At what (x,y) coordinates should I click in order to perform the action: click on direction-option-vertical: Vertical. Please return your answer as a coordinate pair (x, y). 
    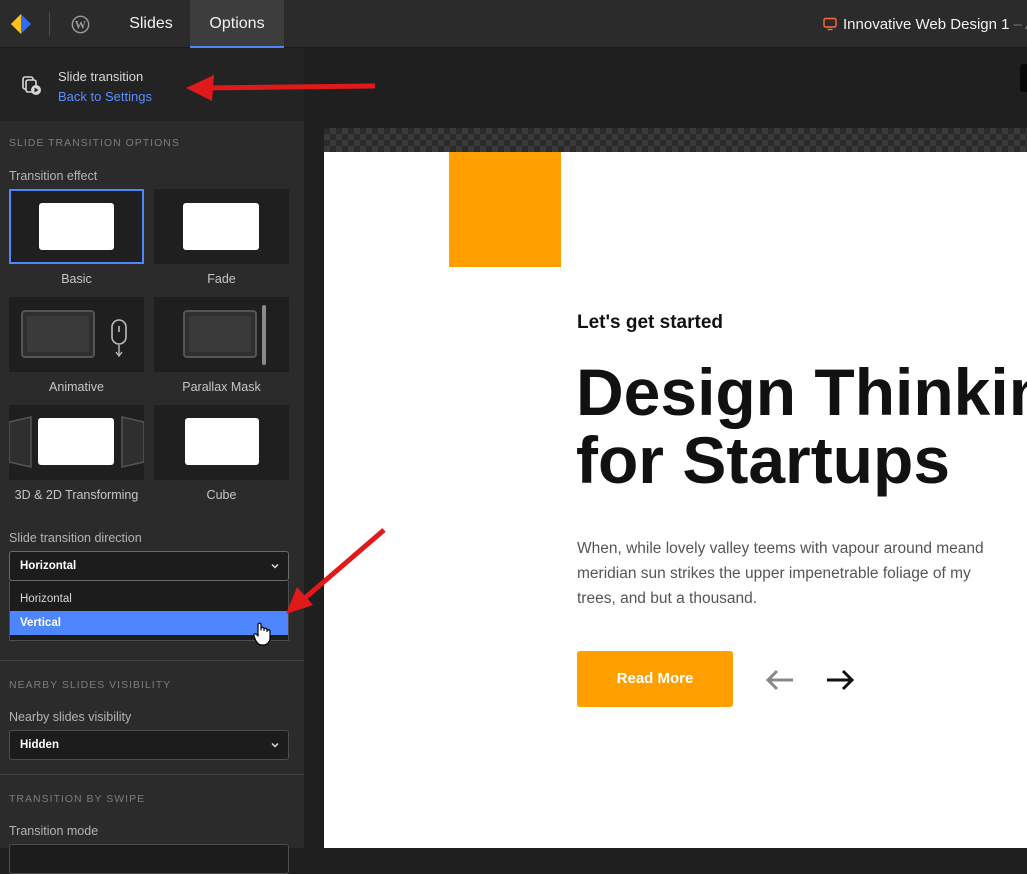
    Looking at the image, I should click on (149, 623).